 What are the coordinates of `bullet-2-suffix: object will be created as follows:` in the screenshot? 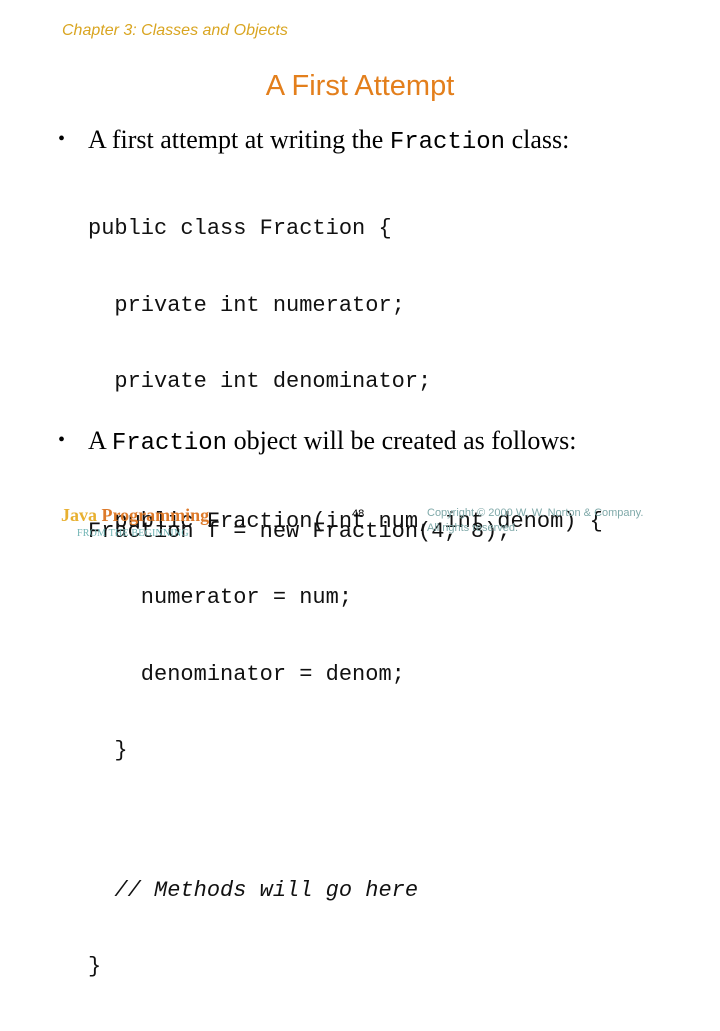 It's located at (402, 440).